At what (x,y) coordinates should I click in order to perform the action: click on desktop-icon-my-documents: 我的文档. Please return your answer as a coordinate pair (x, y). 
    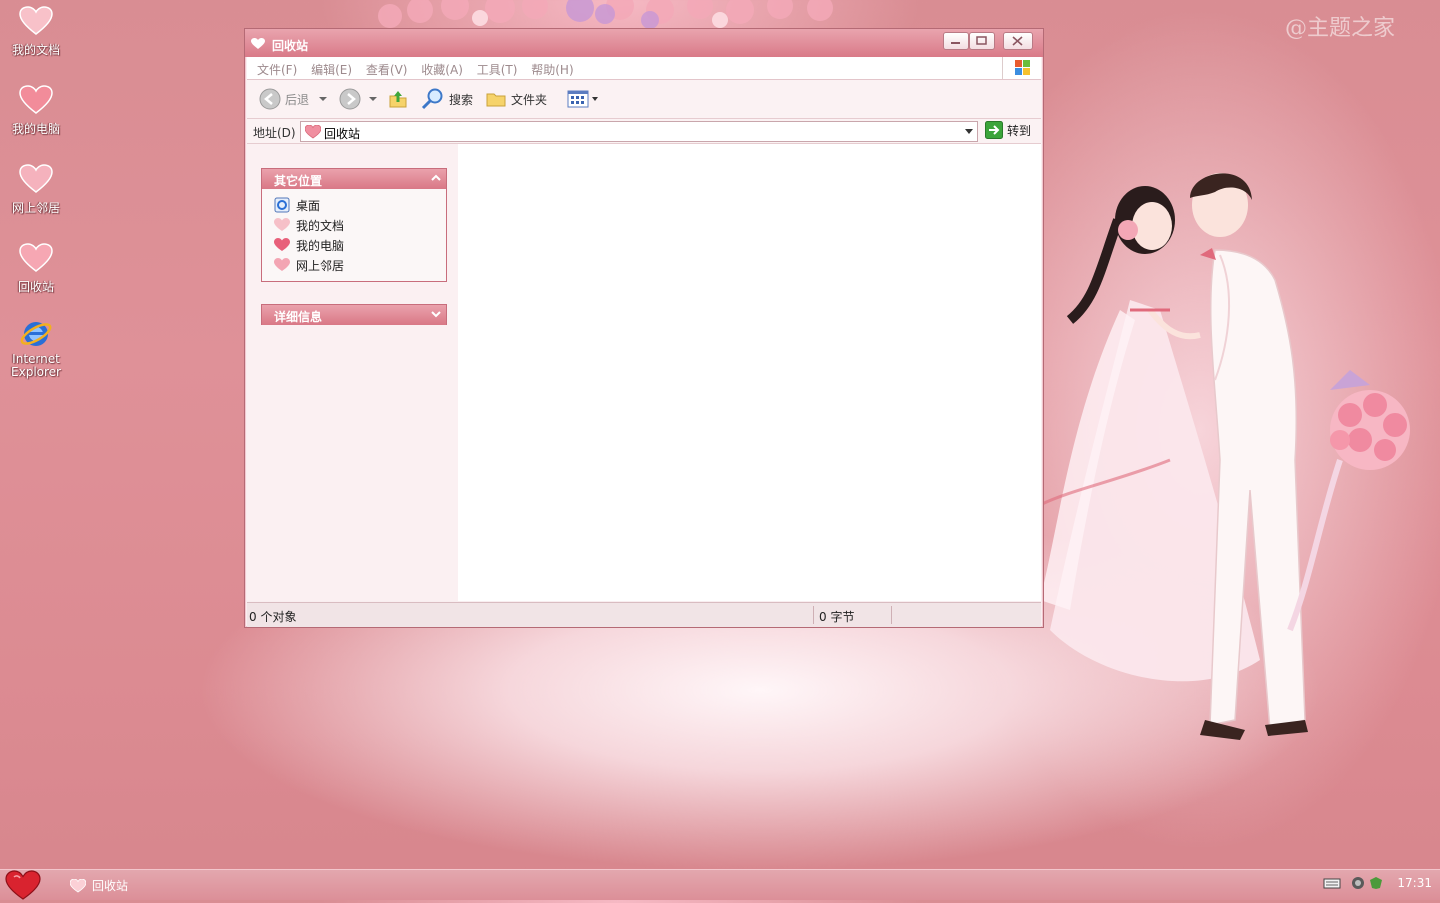
    Looking at the image, I should click on (36, 30).